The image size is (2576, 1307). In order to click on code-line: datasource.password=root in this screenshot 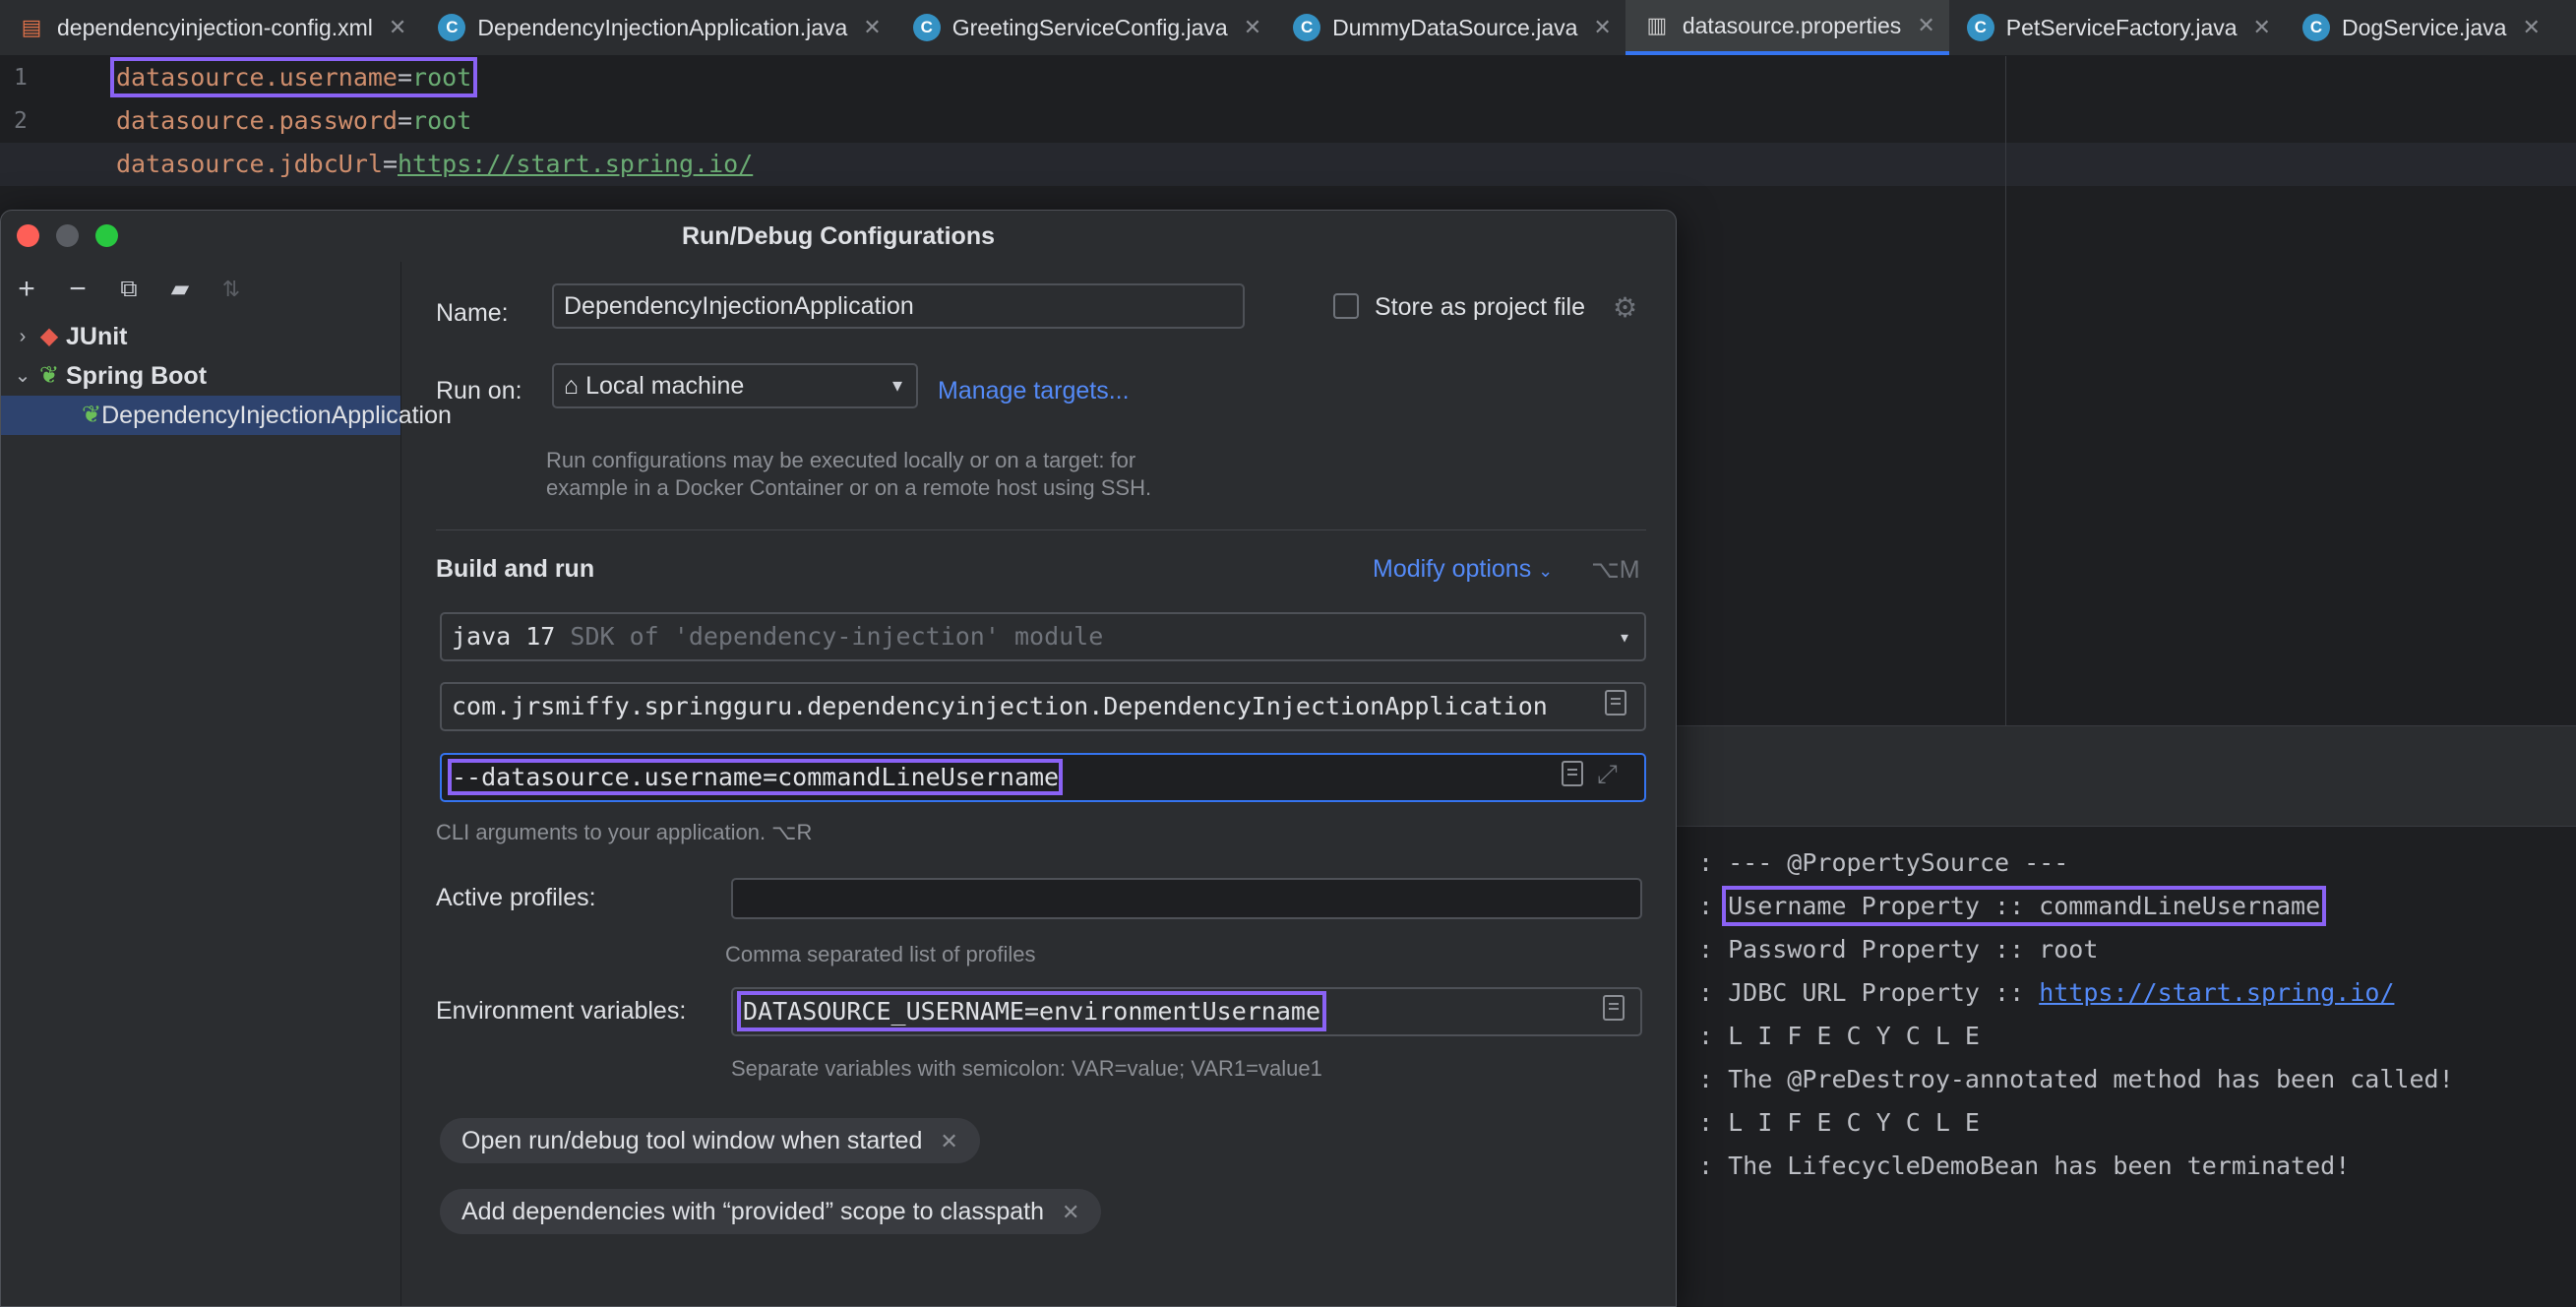, I will do `click(1346, 121)`.